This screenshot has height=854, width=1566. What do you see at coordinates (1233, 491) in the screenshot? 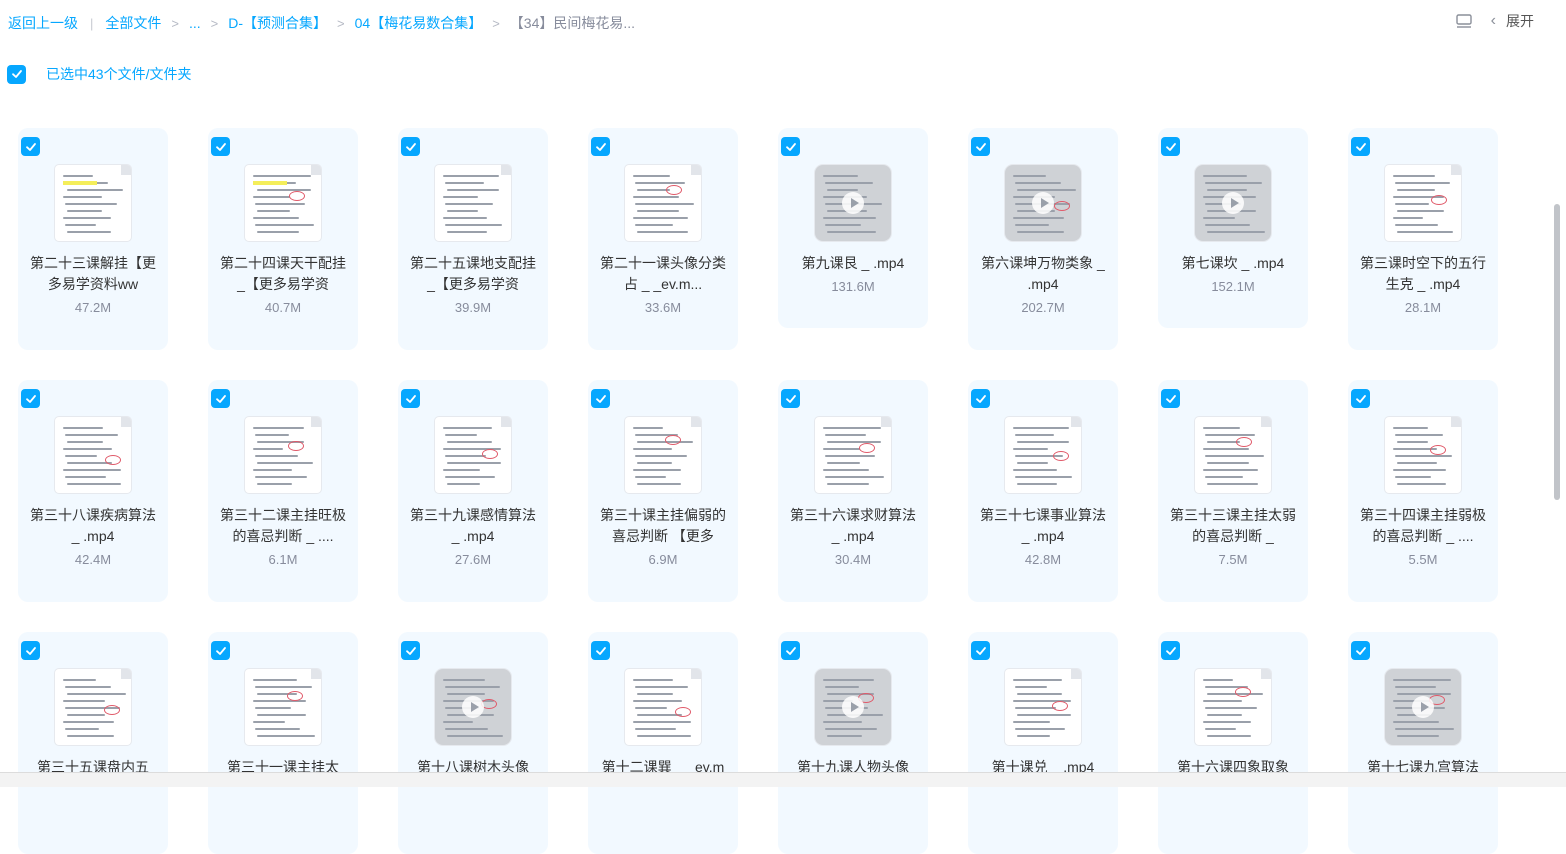
I see `file-card: 第三十三课主挂太弱的喜忌判断 _ 7.5M` at bounding box center [1233, 491].